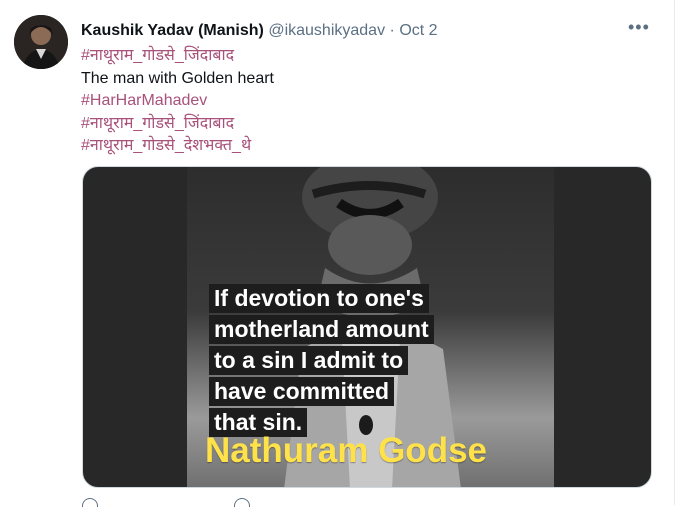  I want to click on reply-icon, so click(90, 502).